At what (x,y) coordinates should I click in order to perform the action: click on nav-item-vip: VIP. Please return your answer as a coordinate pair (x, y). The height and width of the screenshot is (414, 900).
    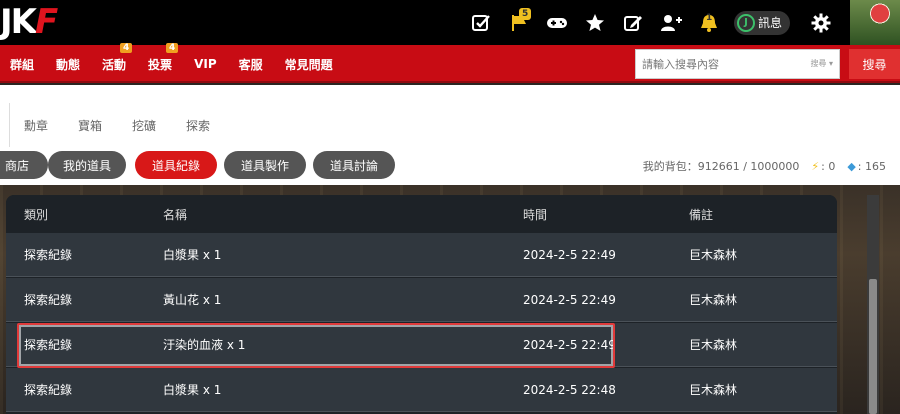
    Looking at the image, I should click on (205, 64).